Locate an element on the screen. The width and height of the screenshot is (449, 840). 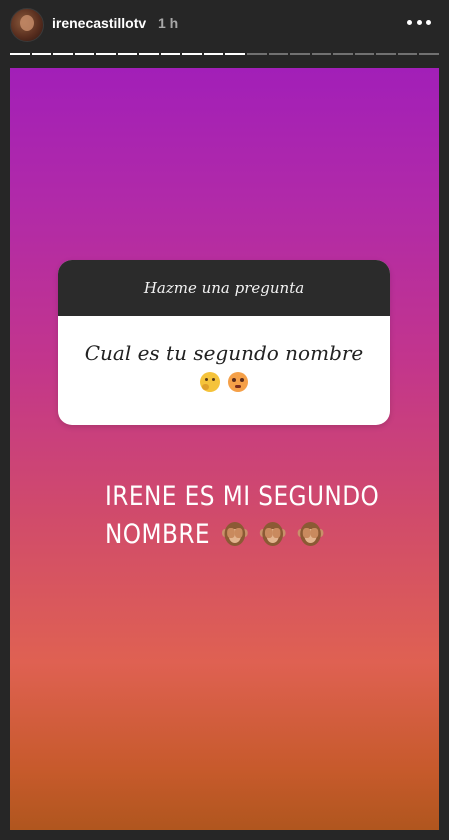
story-progress-bar is located at coordinates (224, 54).